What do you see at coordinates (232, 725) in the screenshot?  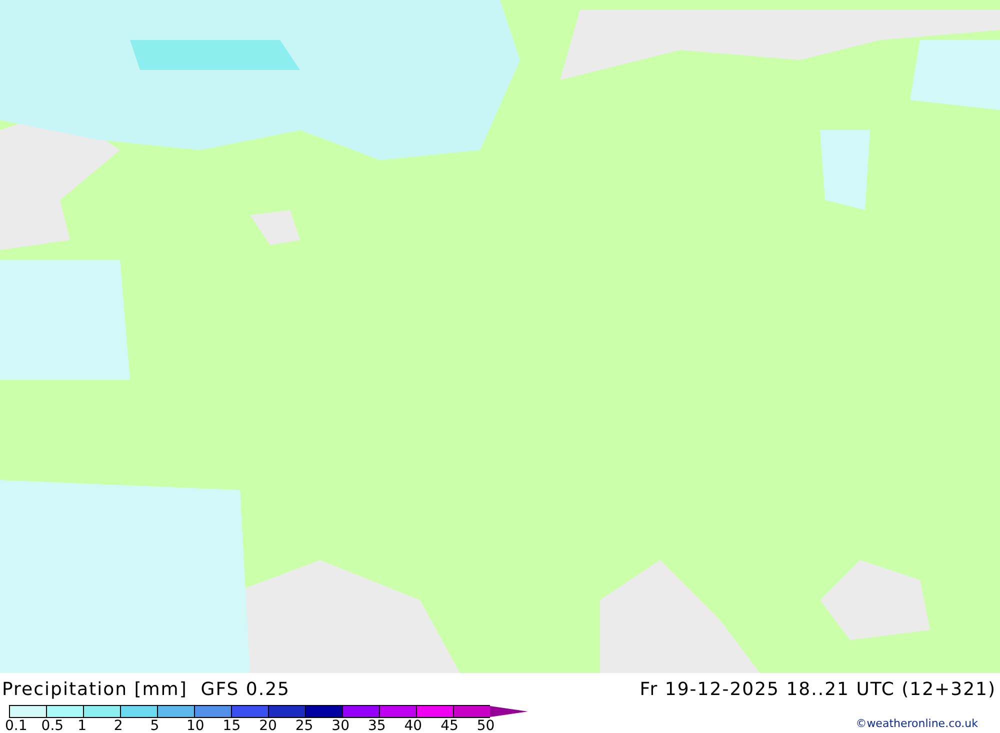 I see `scale-label: 15` at bounding box center [232, 725].